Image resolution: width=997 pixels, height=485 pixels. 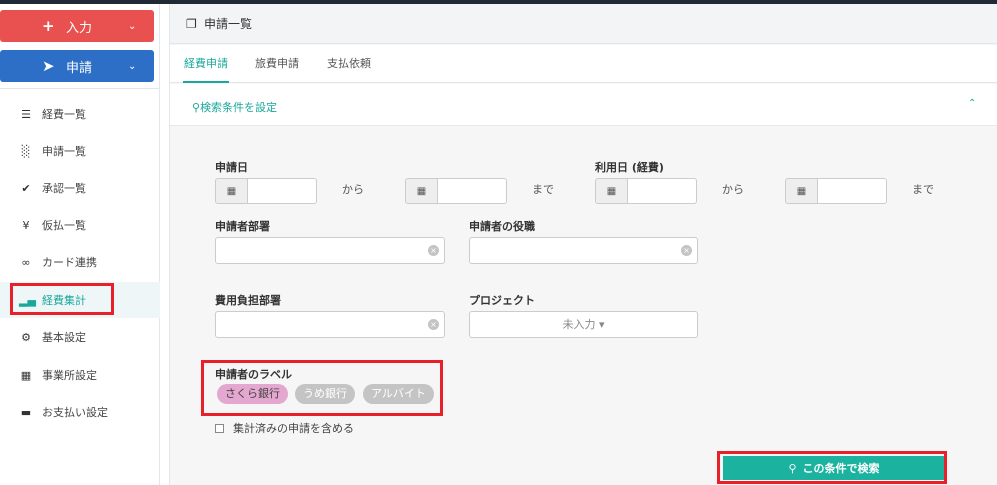 I want to click on page-header: ❐ 申請一覧, so click(x=583, y=24).